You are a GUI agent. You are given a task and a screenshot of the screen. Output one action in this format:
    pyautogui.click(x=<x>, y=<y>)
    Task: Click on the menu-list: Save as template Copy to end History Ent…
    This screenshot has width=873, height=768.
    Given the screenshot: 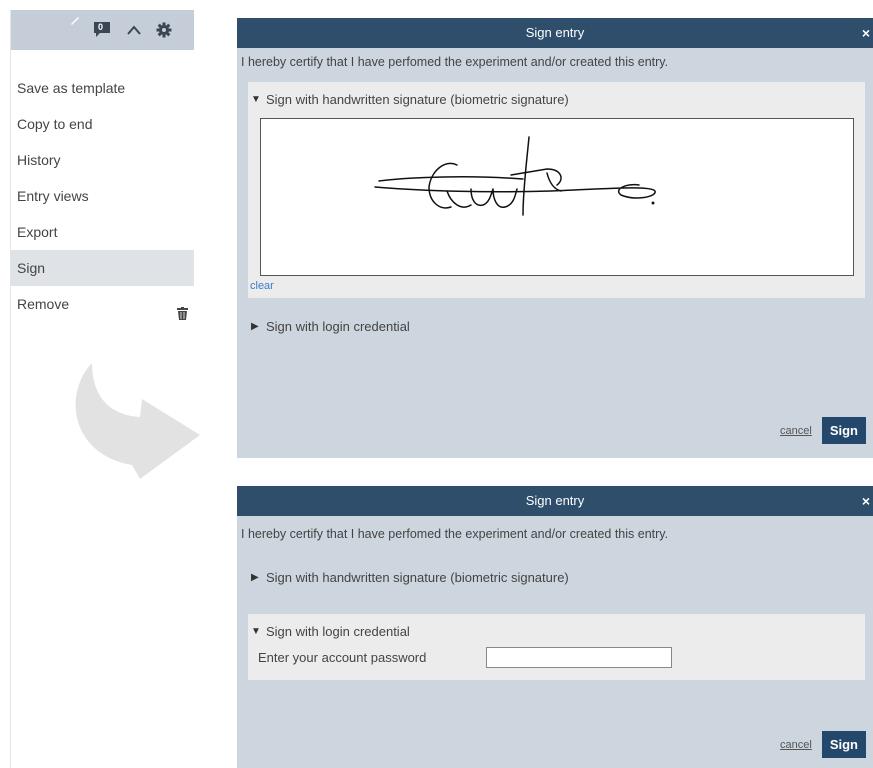 What is the action you would take?
    pyautogui.click(x=102, y=196)
    